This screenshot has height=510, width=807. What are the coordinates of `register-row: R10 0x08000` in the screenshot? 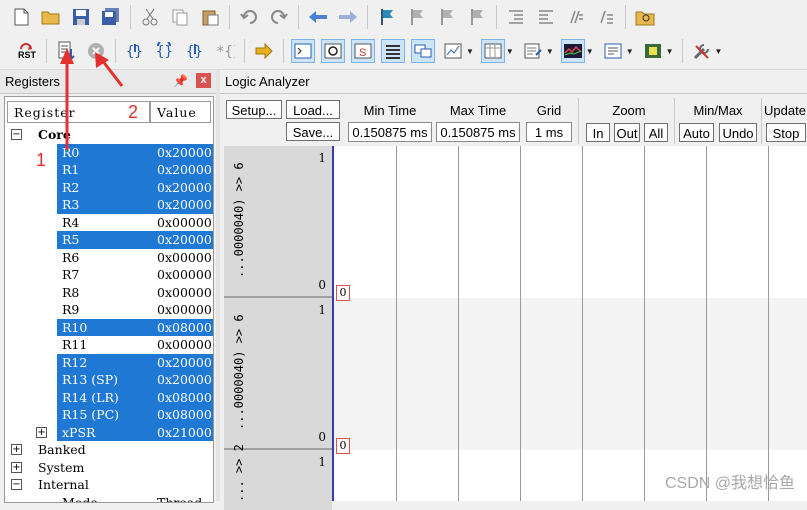 It's located at (109, 327).